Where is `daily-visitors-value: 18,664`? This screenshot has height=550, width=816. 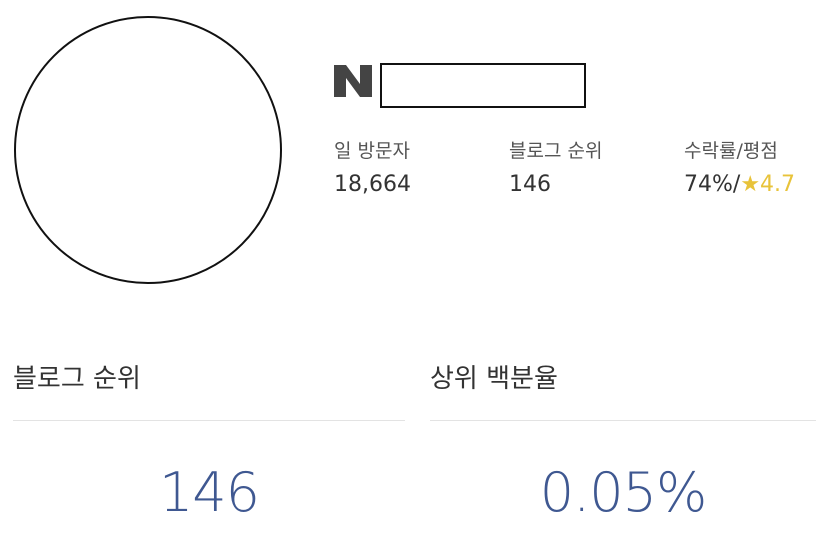
daily-visitors-value: 18,664 is located at coordinates (372, 184).